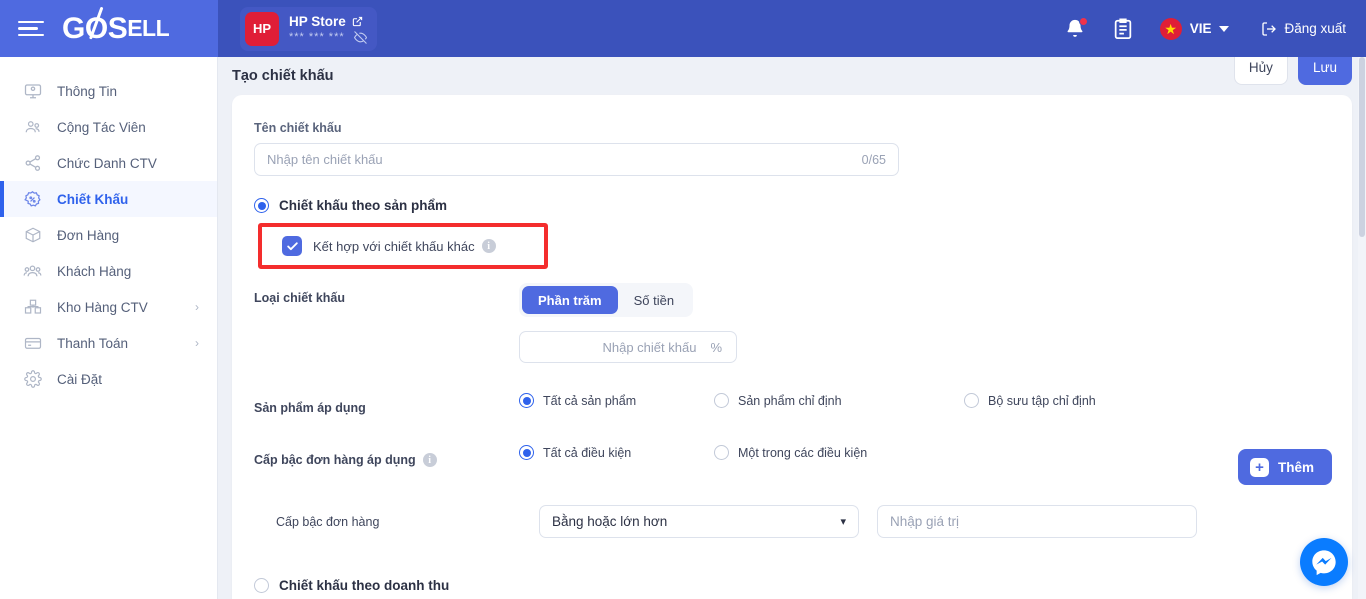  I want to click on discount-value-unit: %, so click(716, 347).